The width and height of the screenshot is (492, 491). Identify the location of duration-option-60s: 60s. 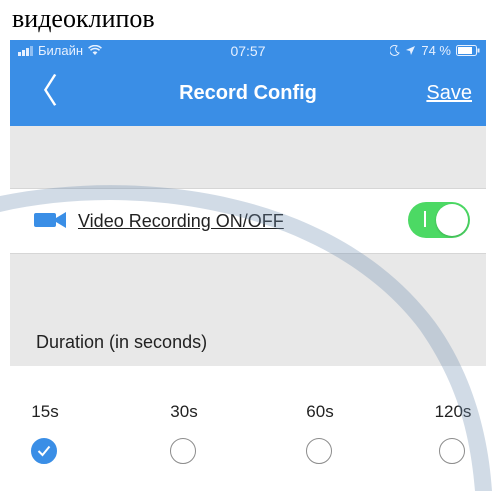
(320, 416).